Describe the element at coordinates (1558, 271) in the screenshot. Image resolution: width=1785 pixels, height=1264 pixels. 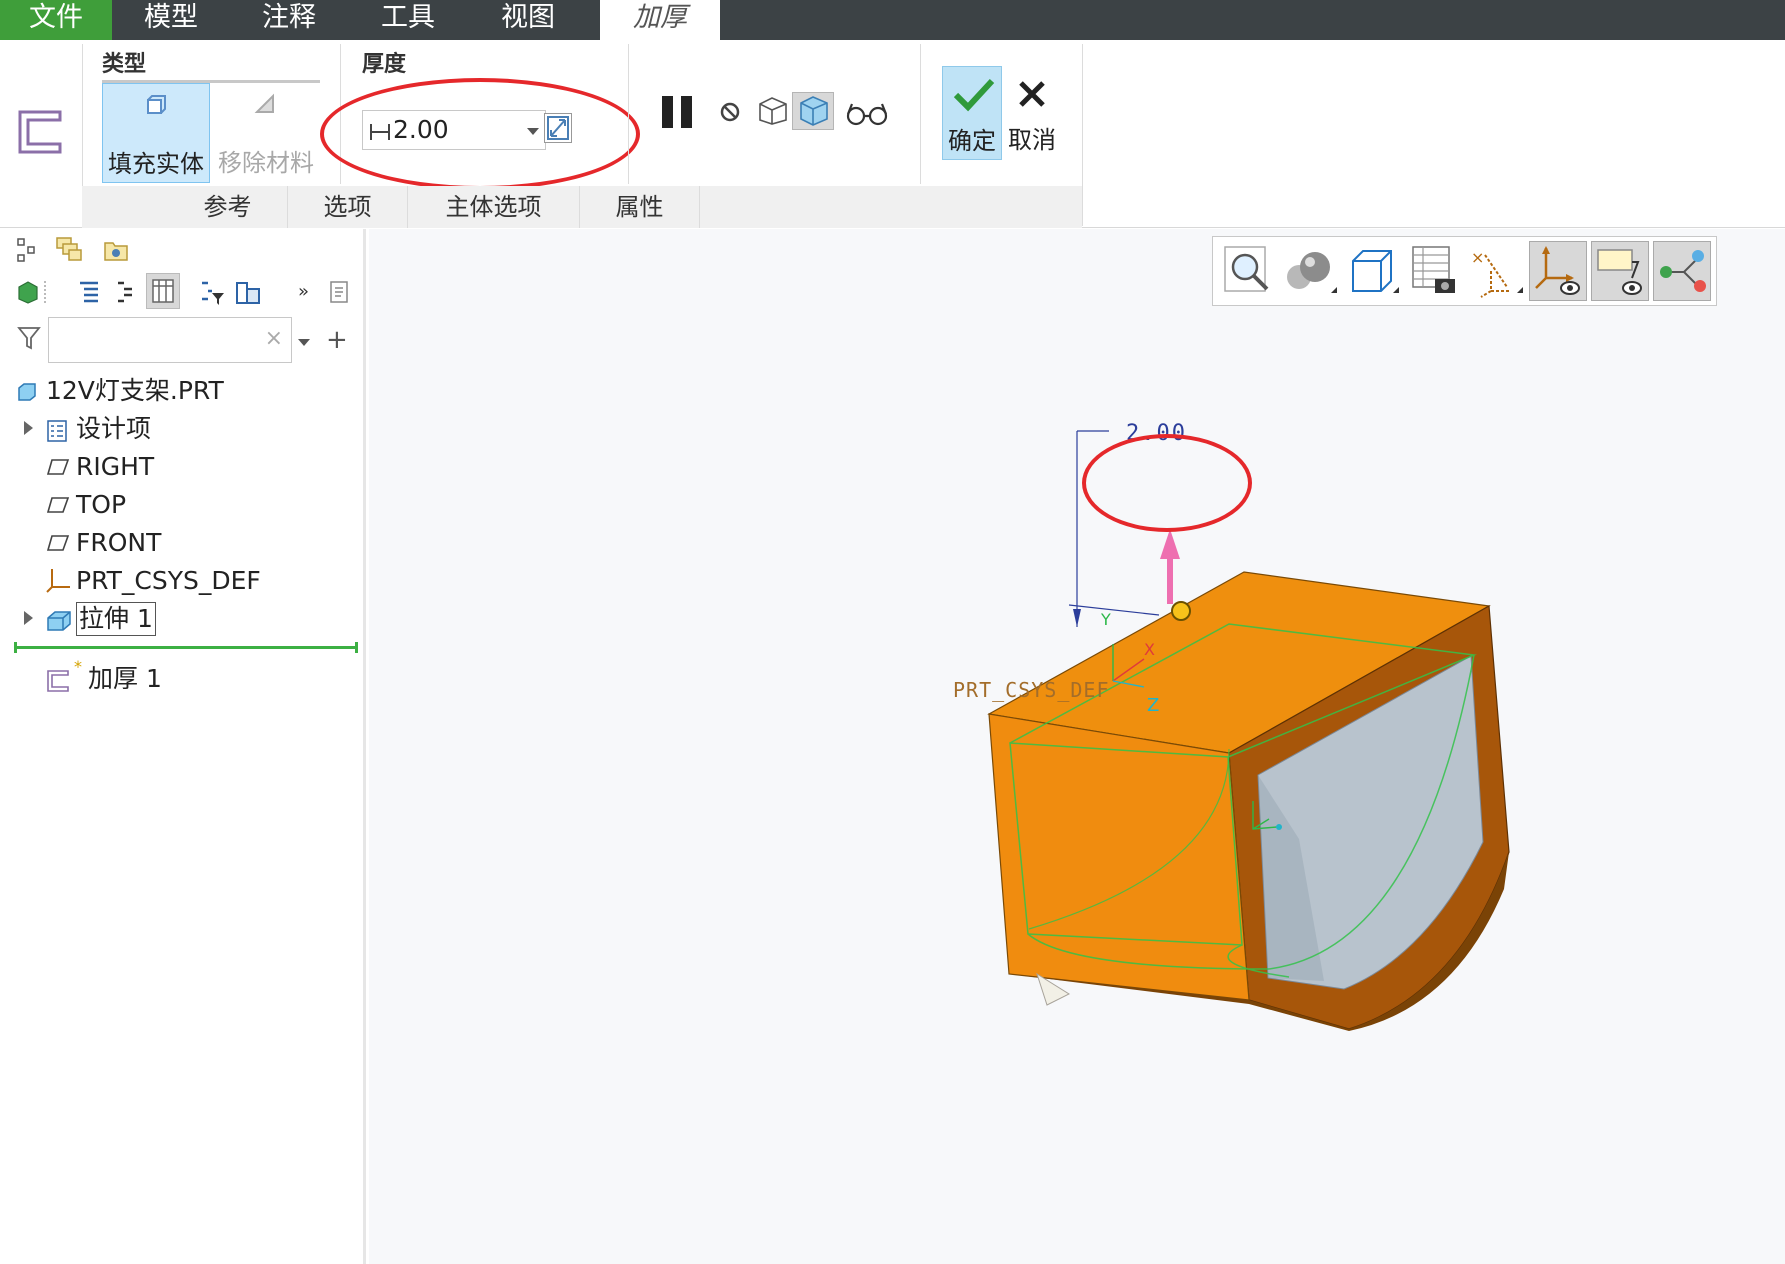
I see `csys-display-button` at that location.